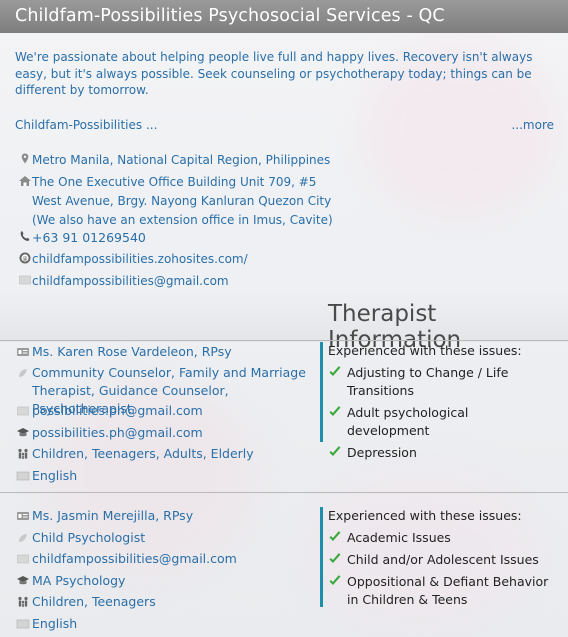 This screenshot has height=637, width=568. I want to click on globe-icon: @, so click(25, 258).